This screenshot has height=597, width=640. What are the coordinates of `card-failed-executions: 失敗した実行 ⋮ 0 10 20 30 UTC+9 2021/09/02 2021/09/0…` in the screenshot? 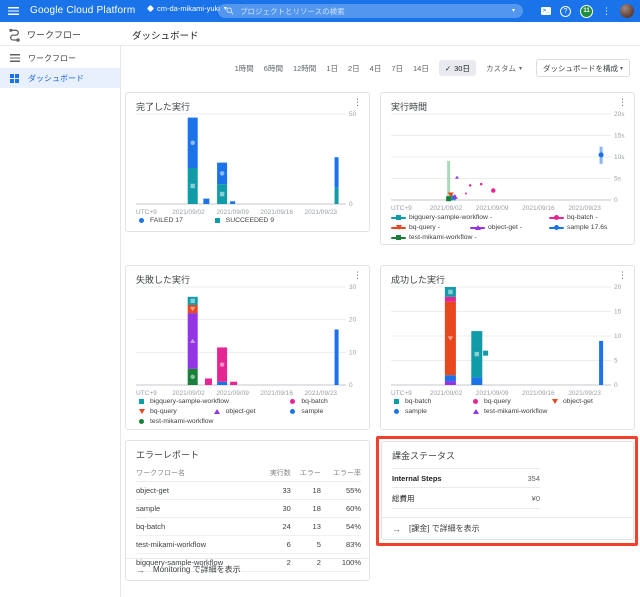 It's located at (247, 347).